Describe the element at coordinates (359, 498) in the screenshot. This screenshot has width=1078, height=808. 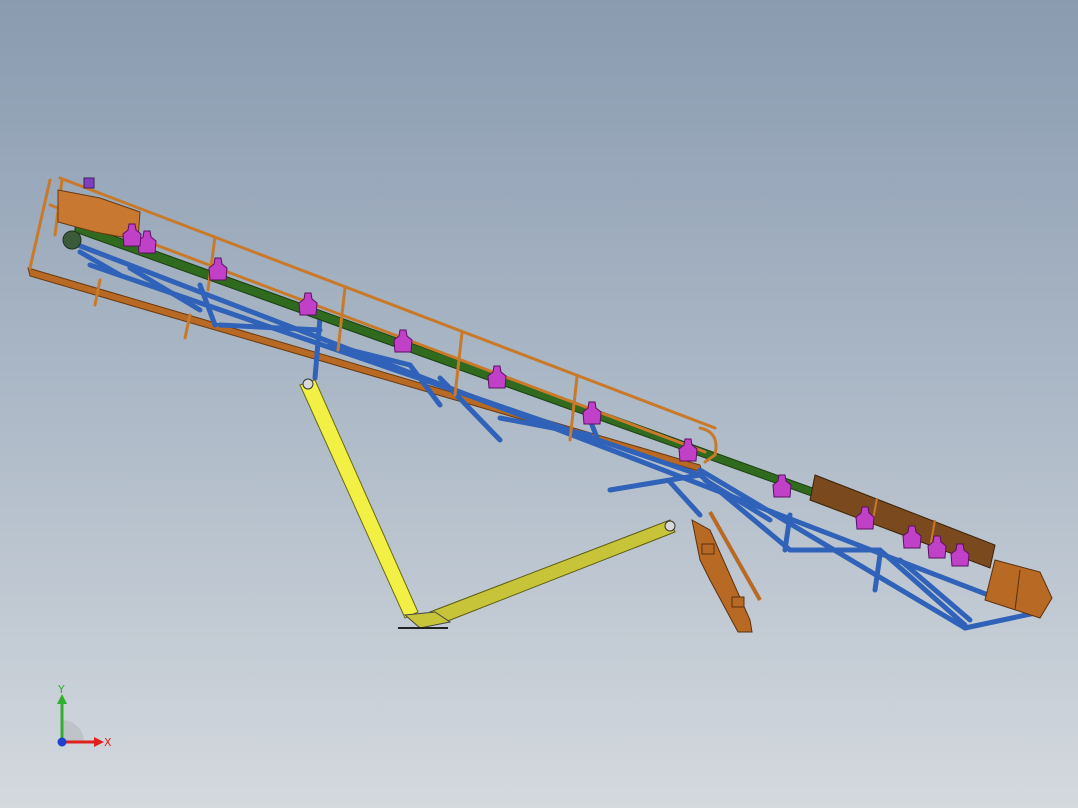
I see `support-strut-yellow` at that location.